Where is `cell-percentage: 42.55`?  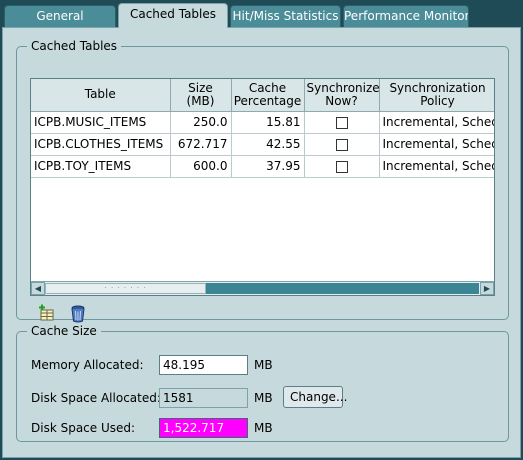
cell-percentage: 42.55 is located at coordinates (268, 144).